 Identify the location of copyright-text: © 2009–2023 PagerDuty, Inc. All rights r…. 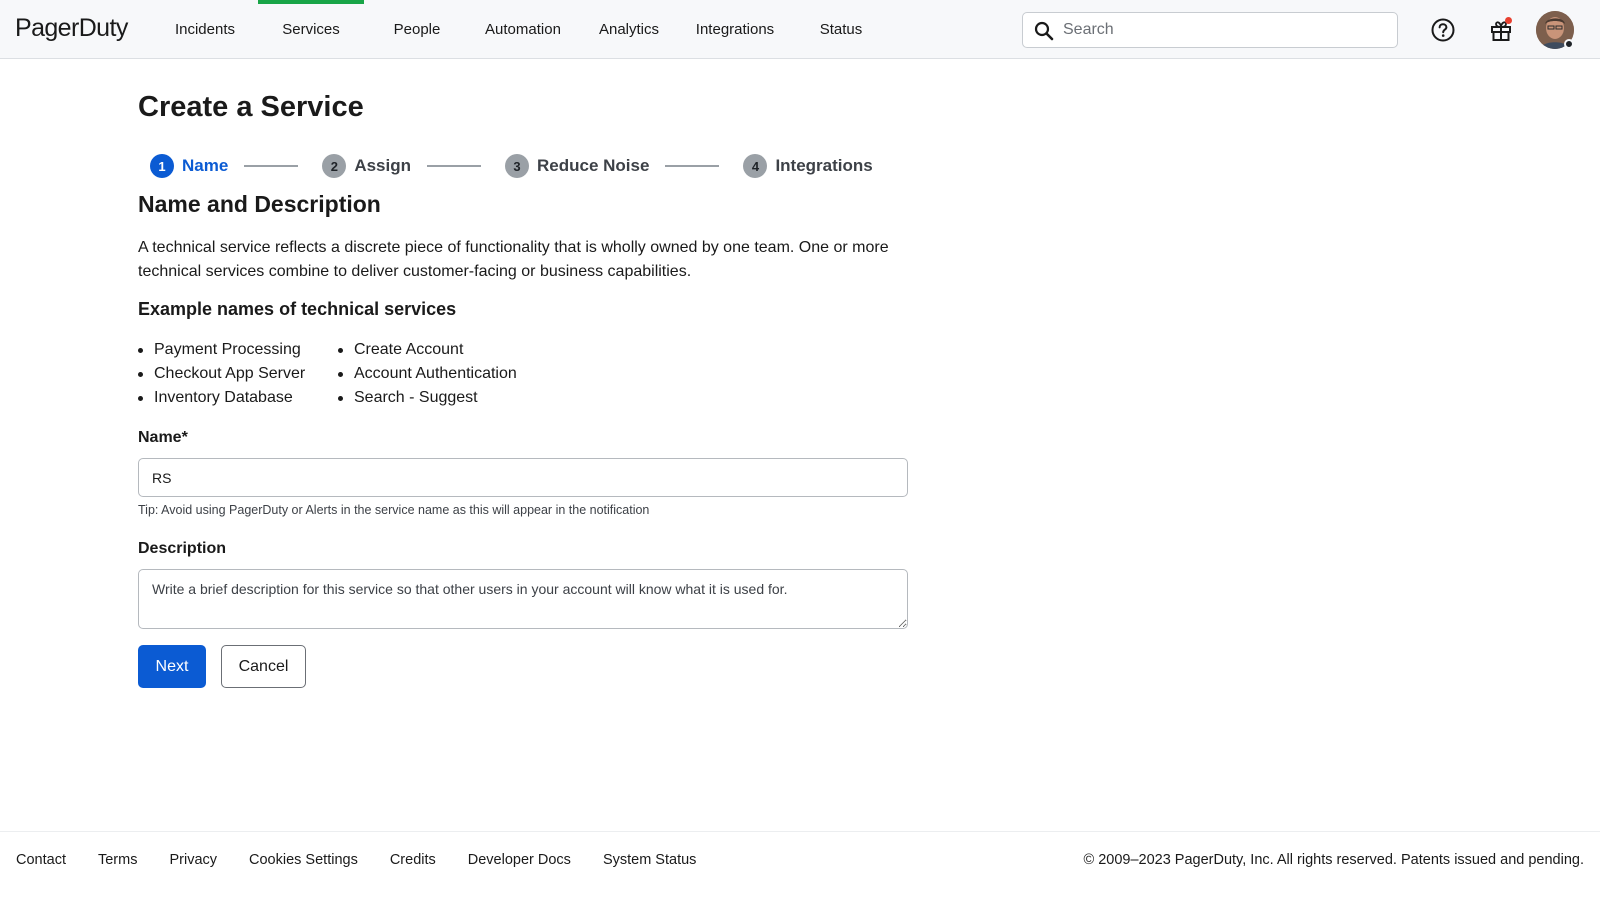
(1333, 860).